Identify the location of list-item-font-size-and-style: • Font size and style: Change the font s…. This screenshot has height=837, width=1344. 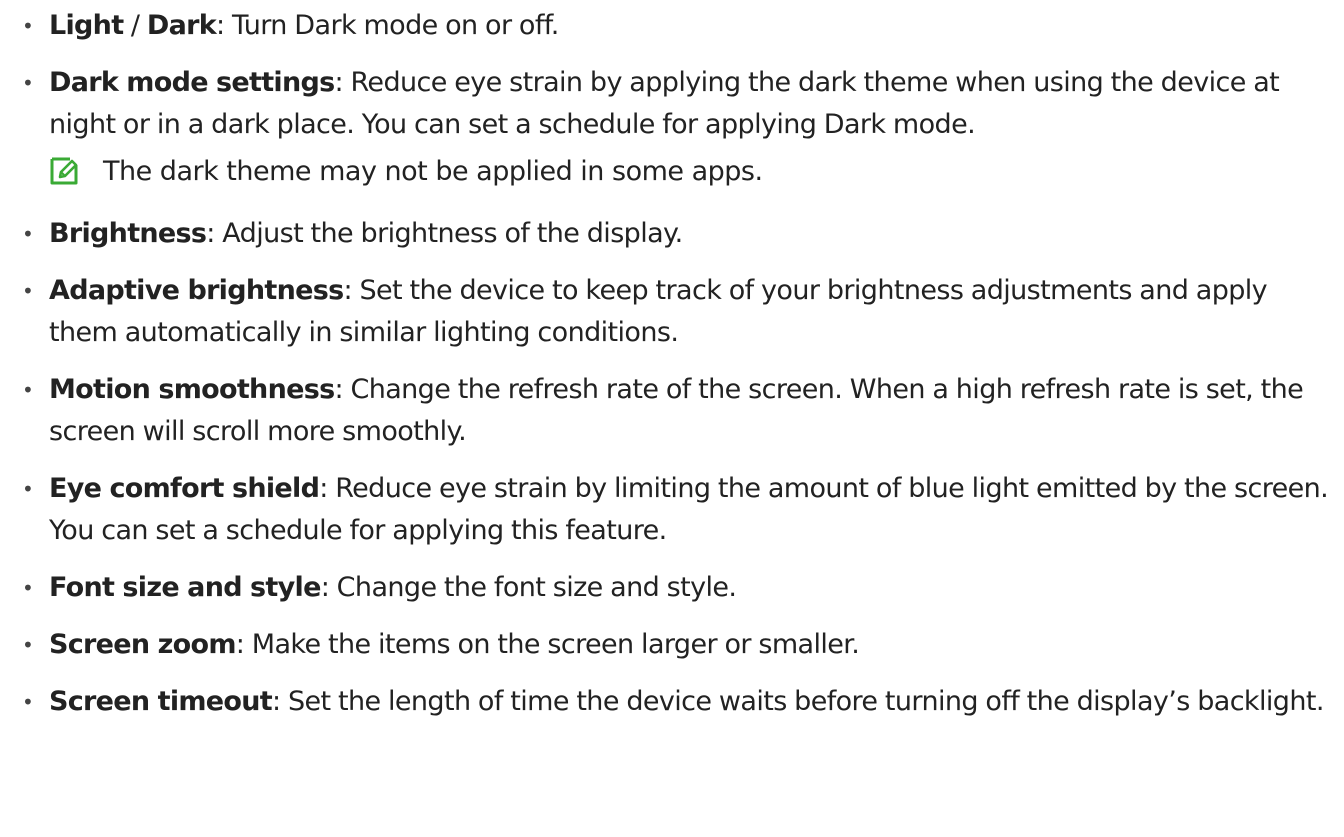
(672, 588).